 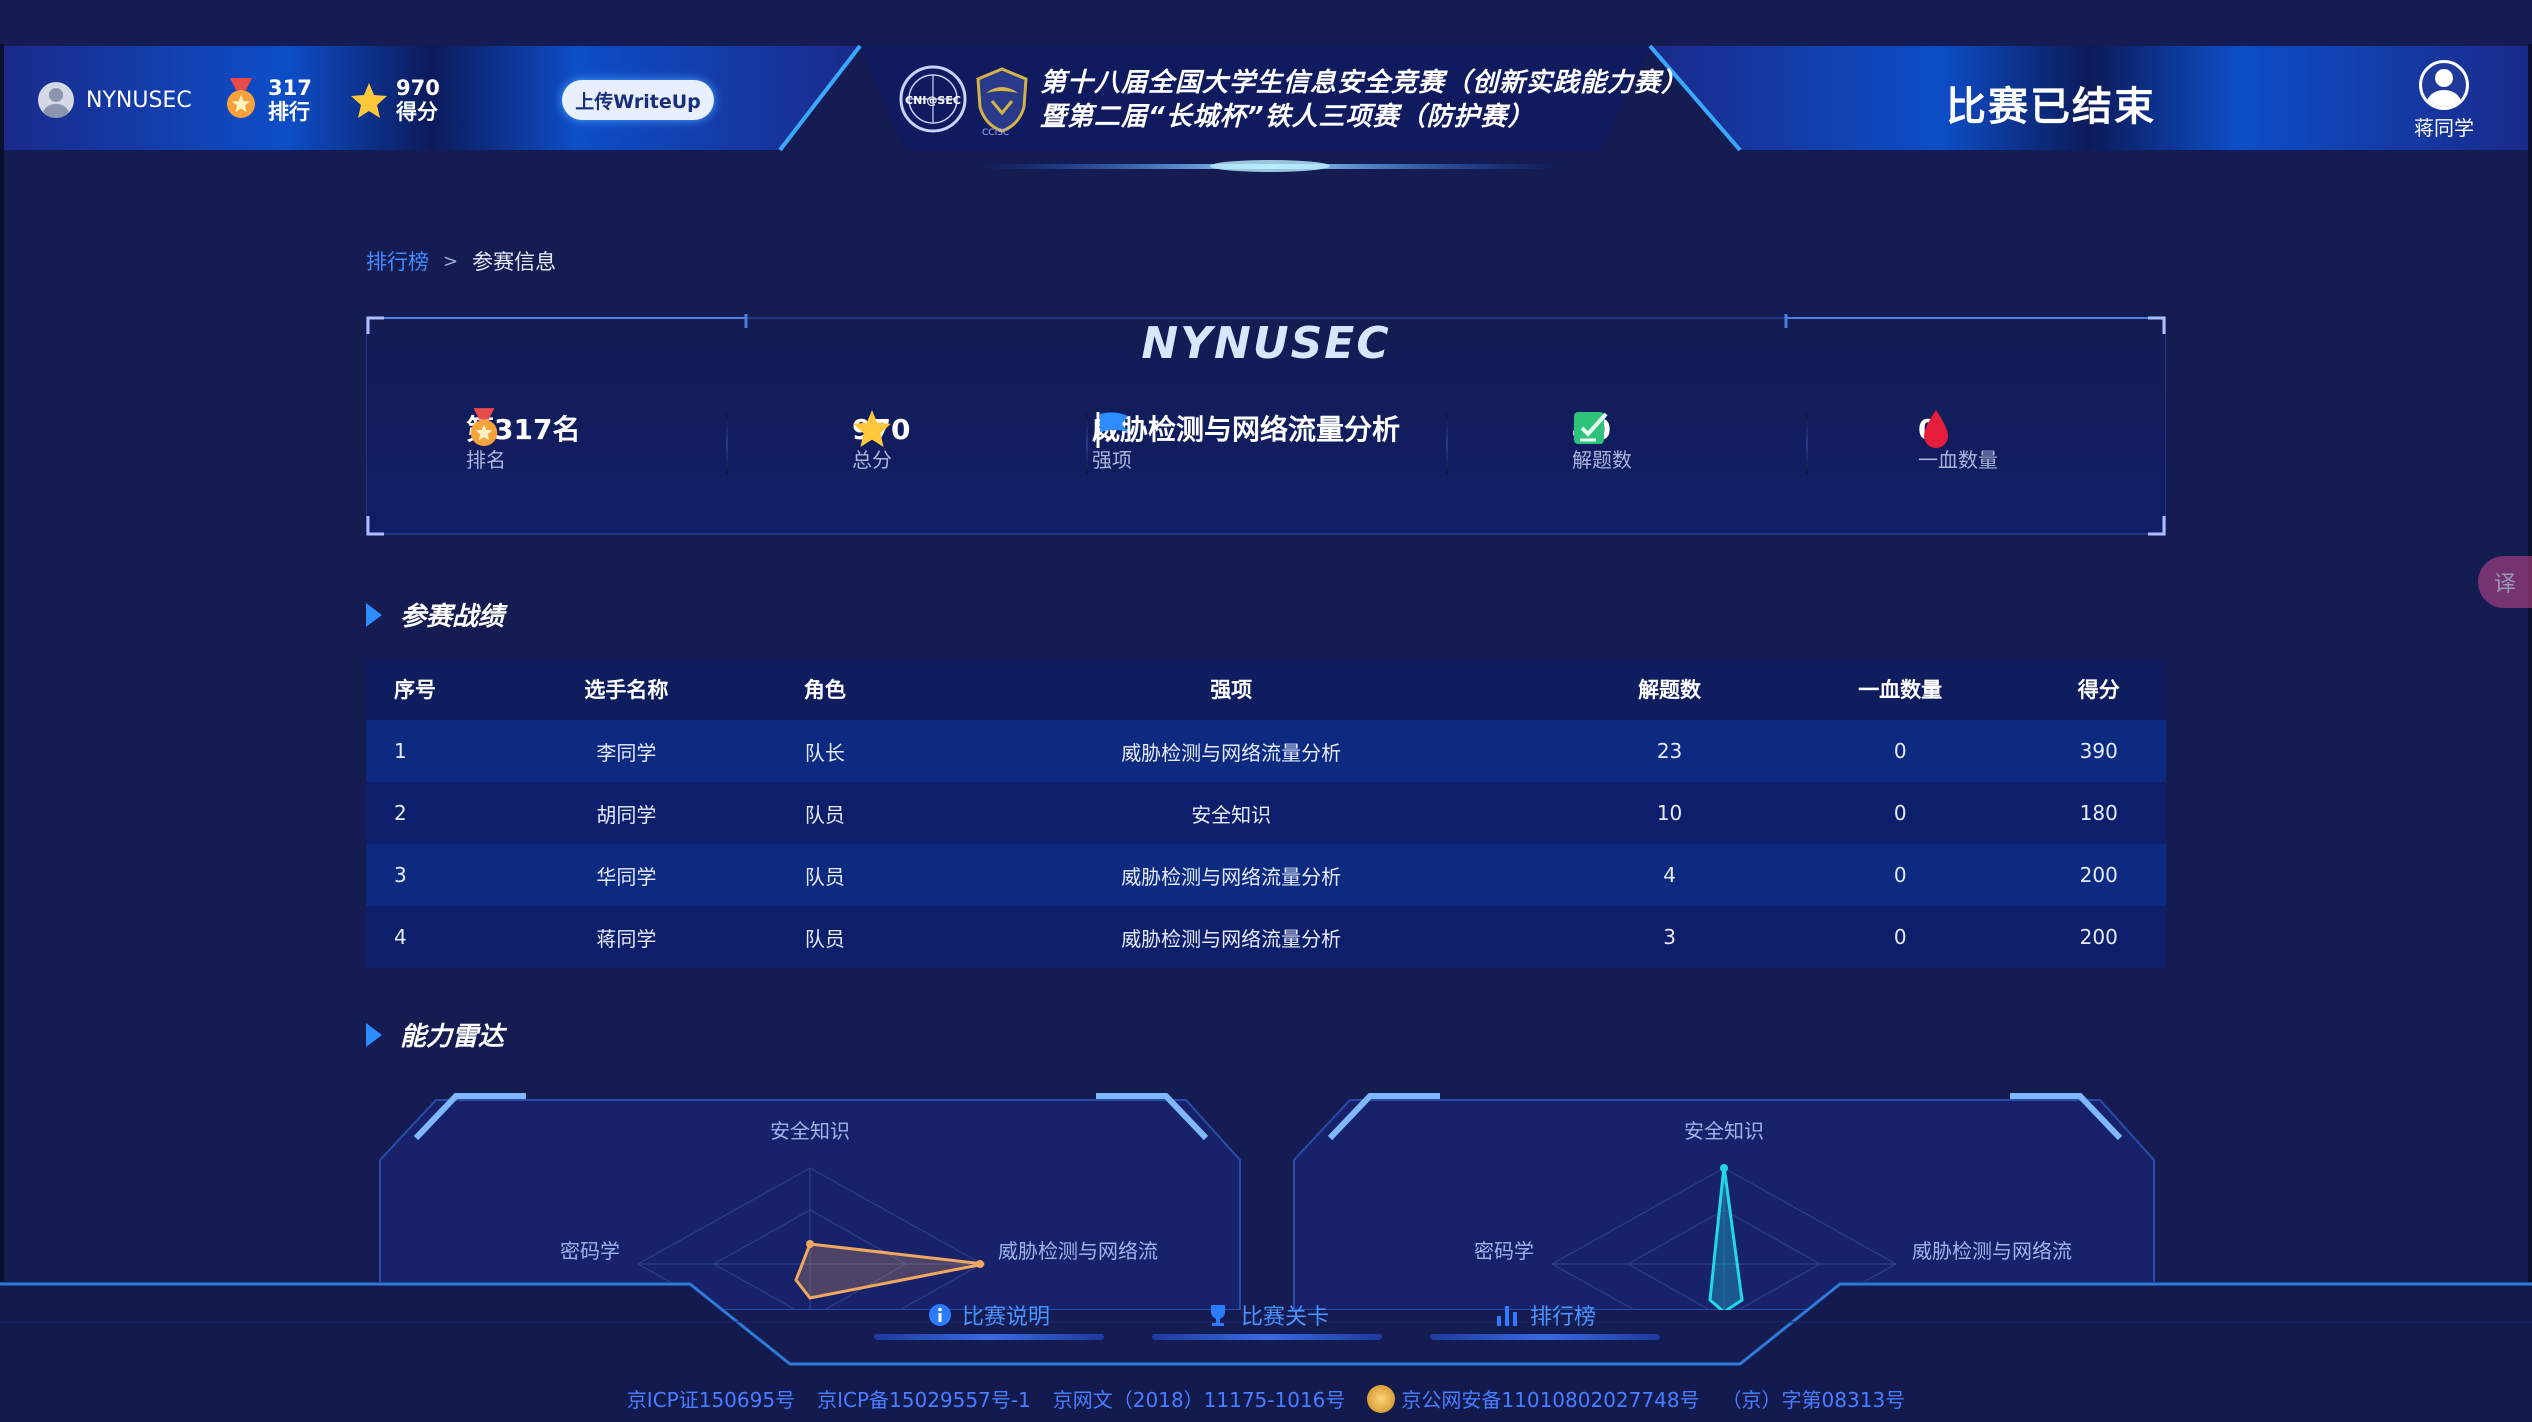 What do you see at coordinates (1550, 1398) in the screenshot?
I see `footer-police-text: 京公网安备11010802027748号` at bounding box center [1550, 1398].